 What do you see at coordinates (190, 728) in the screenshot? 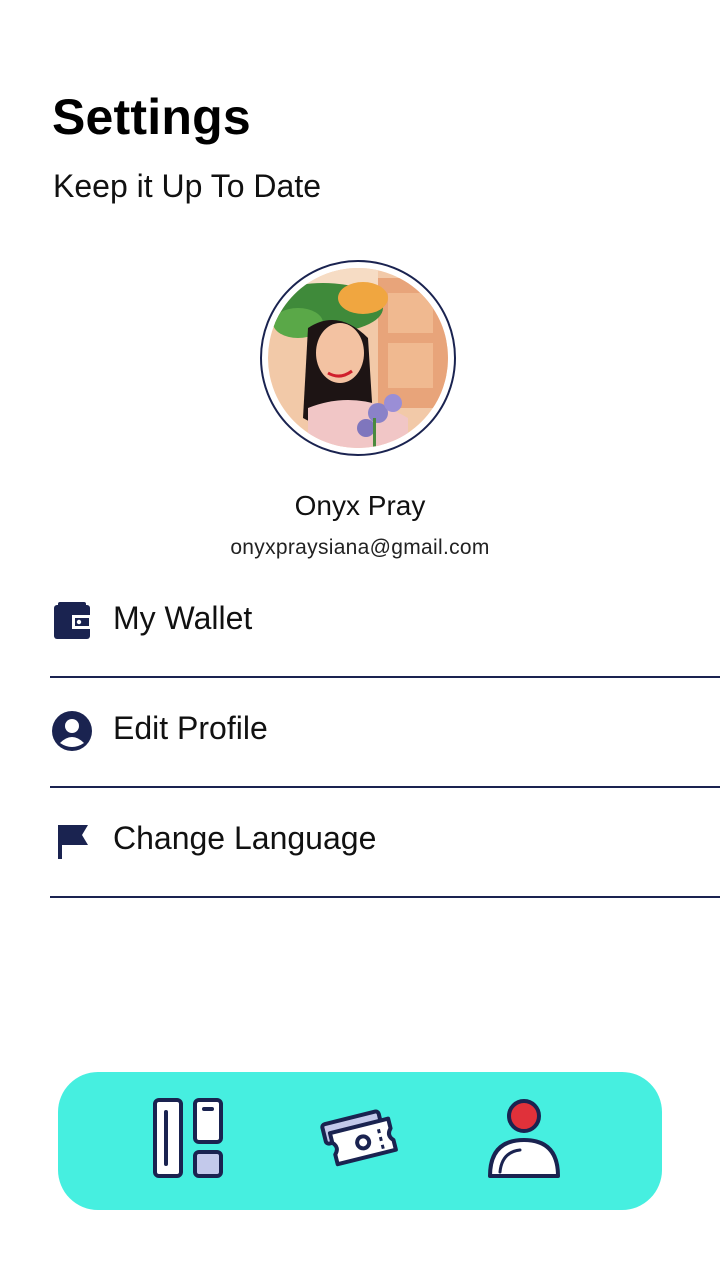
I see `menu-item-label: Edit Profile` at bounding box center [190, 728].